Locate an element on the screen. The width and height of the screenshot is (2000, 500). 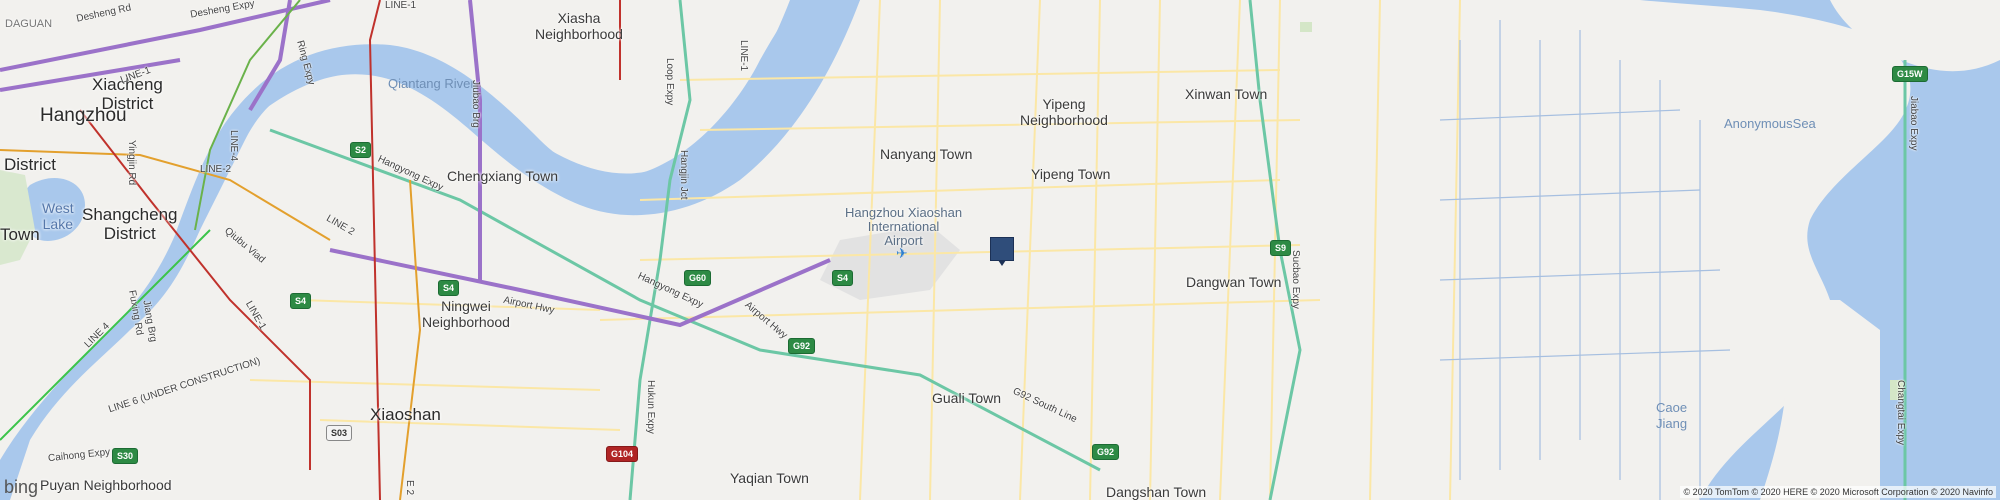
city-label-hangzhou: Hangzhou is located at coordinates (83, 115).